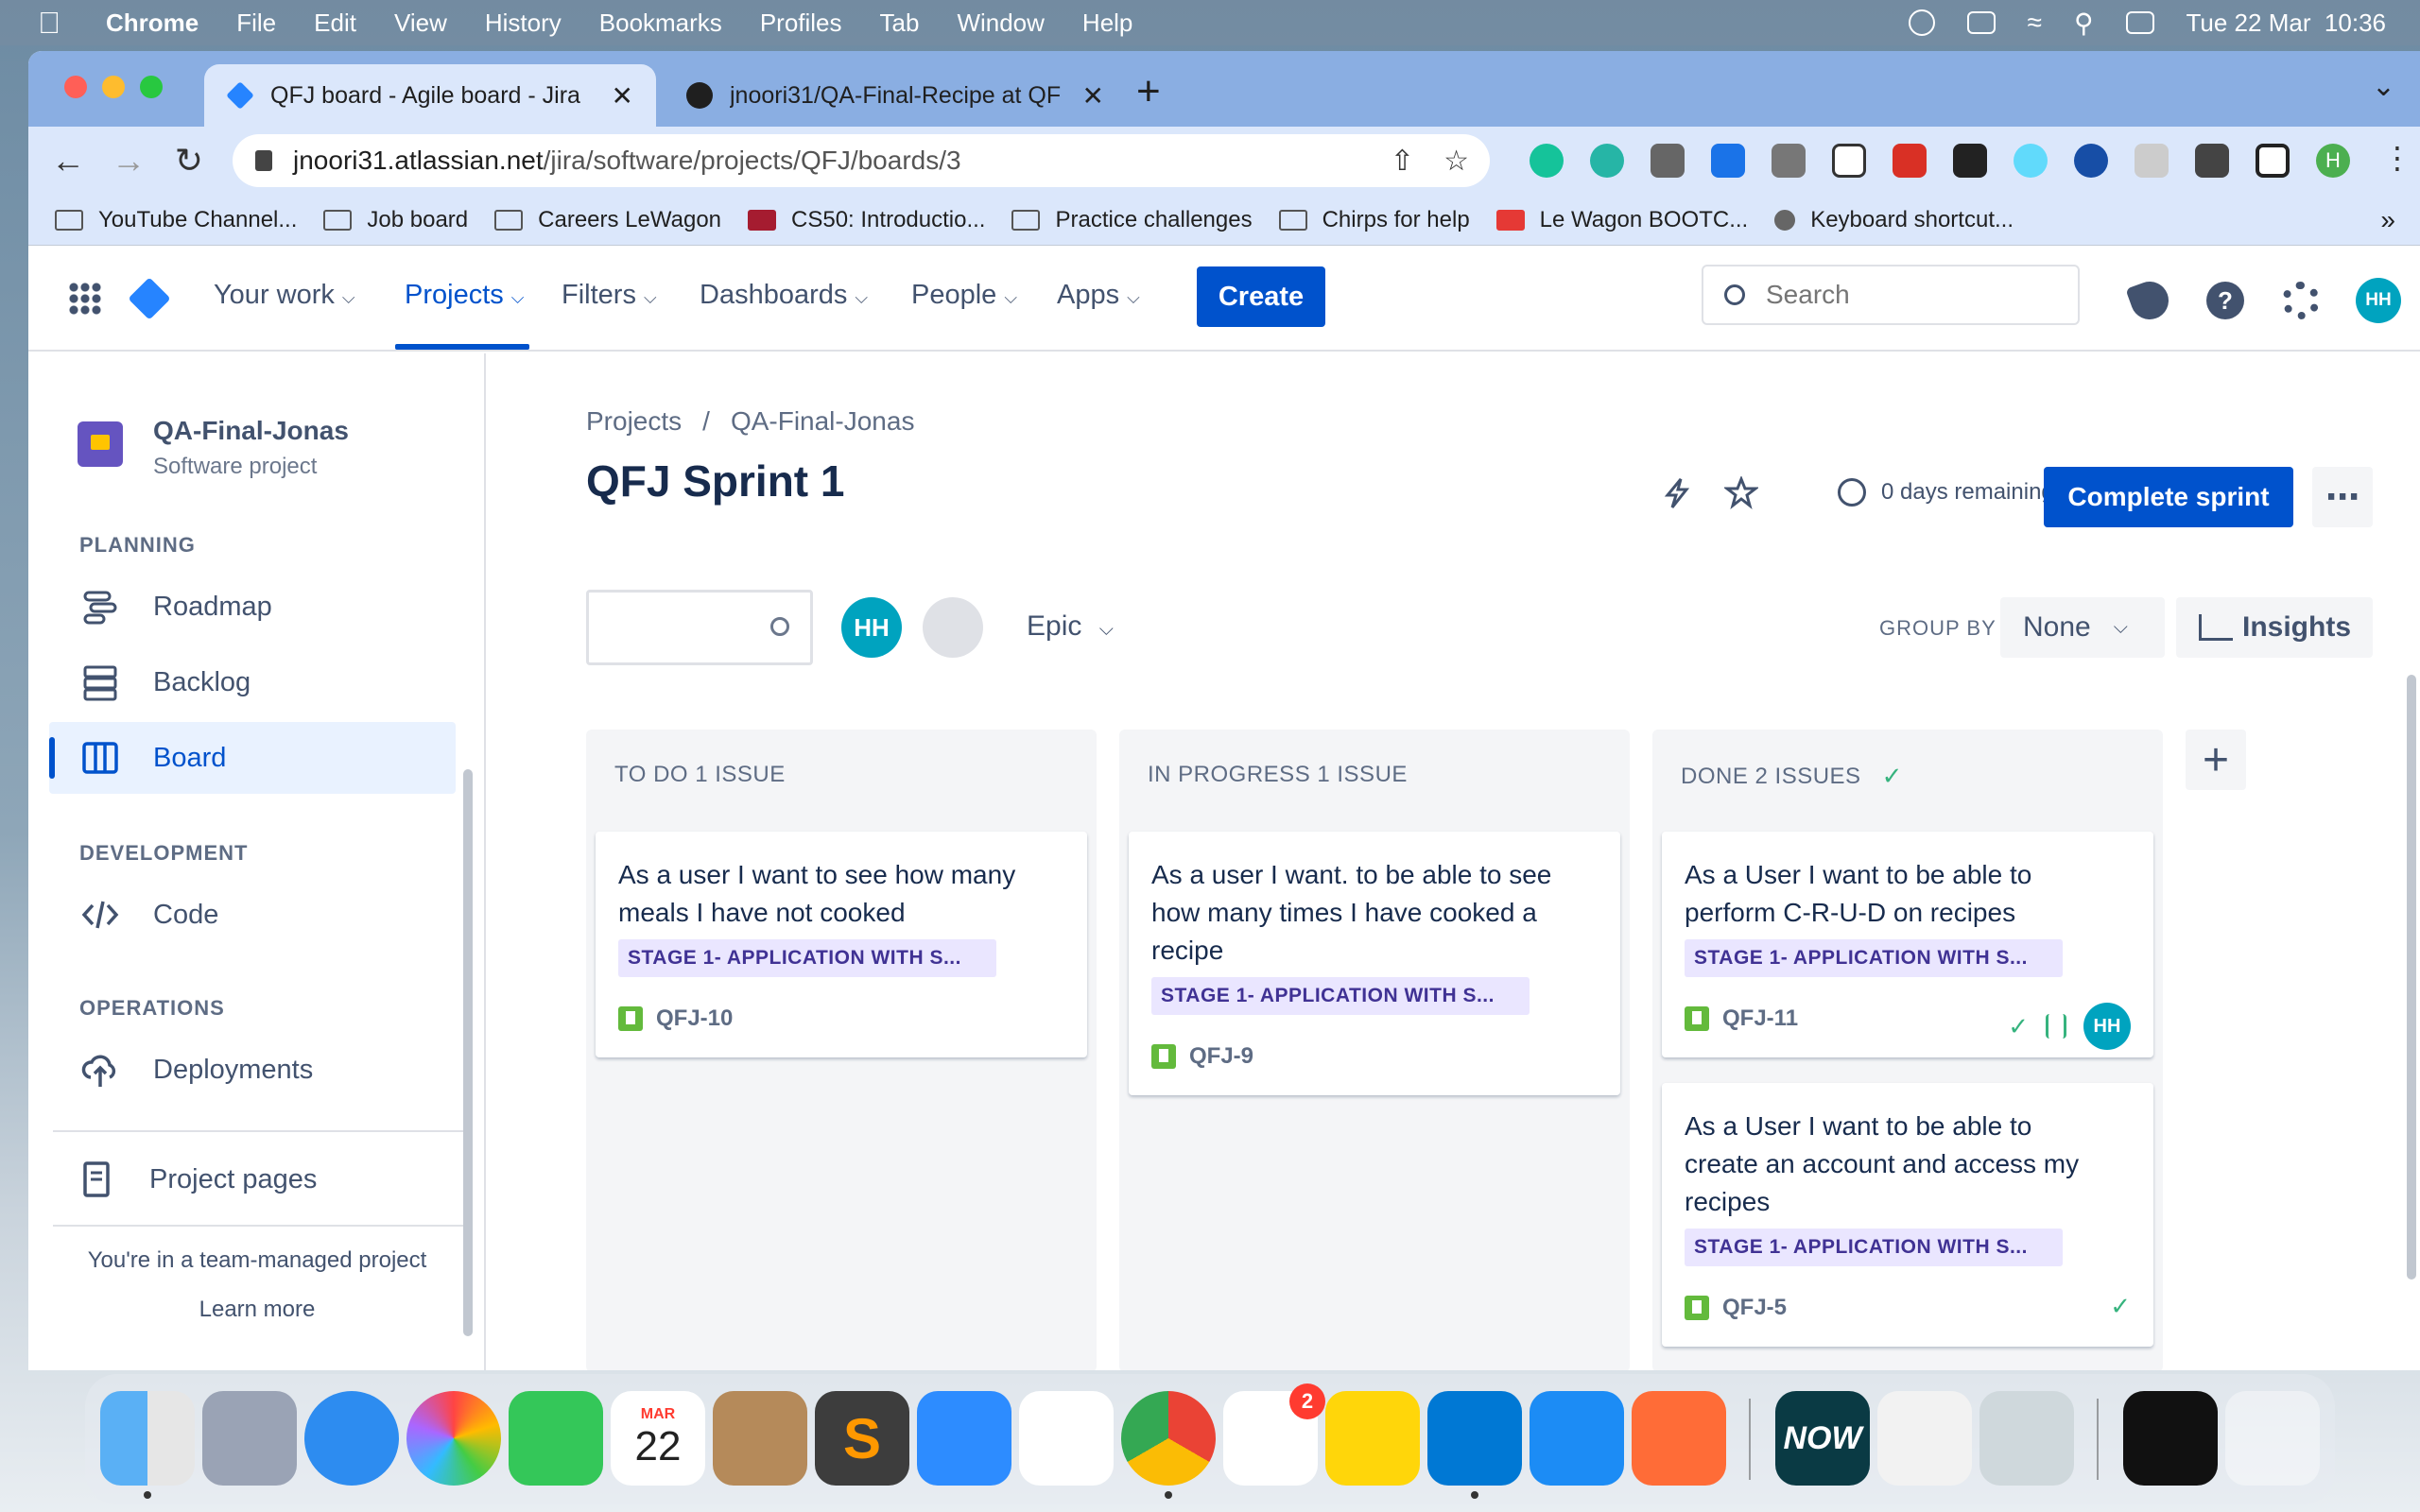 Image resolution: width=2420 pixels, height=1512 pixels. Describe the element at coordinates (252, 607) in the screenshot. I see `sidebar-item-roadmap: Roadmap` at that location.